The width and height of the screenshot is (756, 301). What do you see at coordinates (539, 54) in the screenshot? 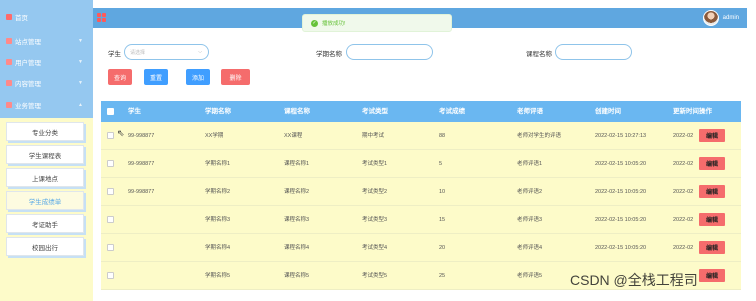
I see `course-label: 课程名称` at bounding box center [539, 54].